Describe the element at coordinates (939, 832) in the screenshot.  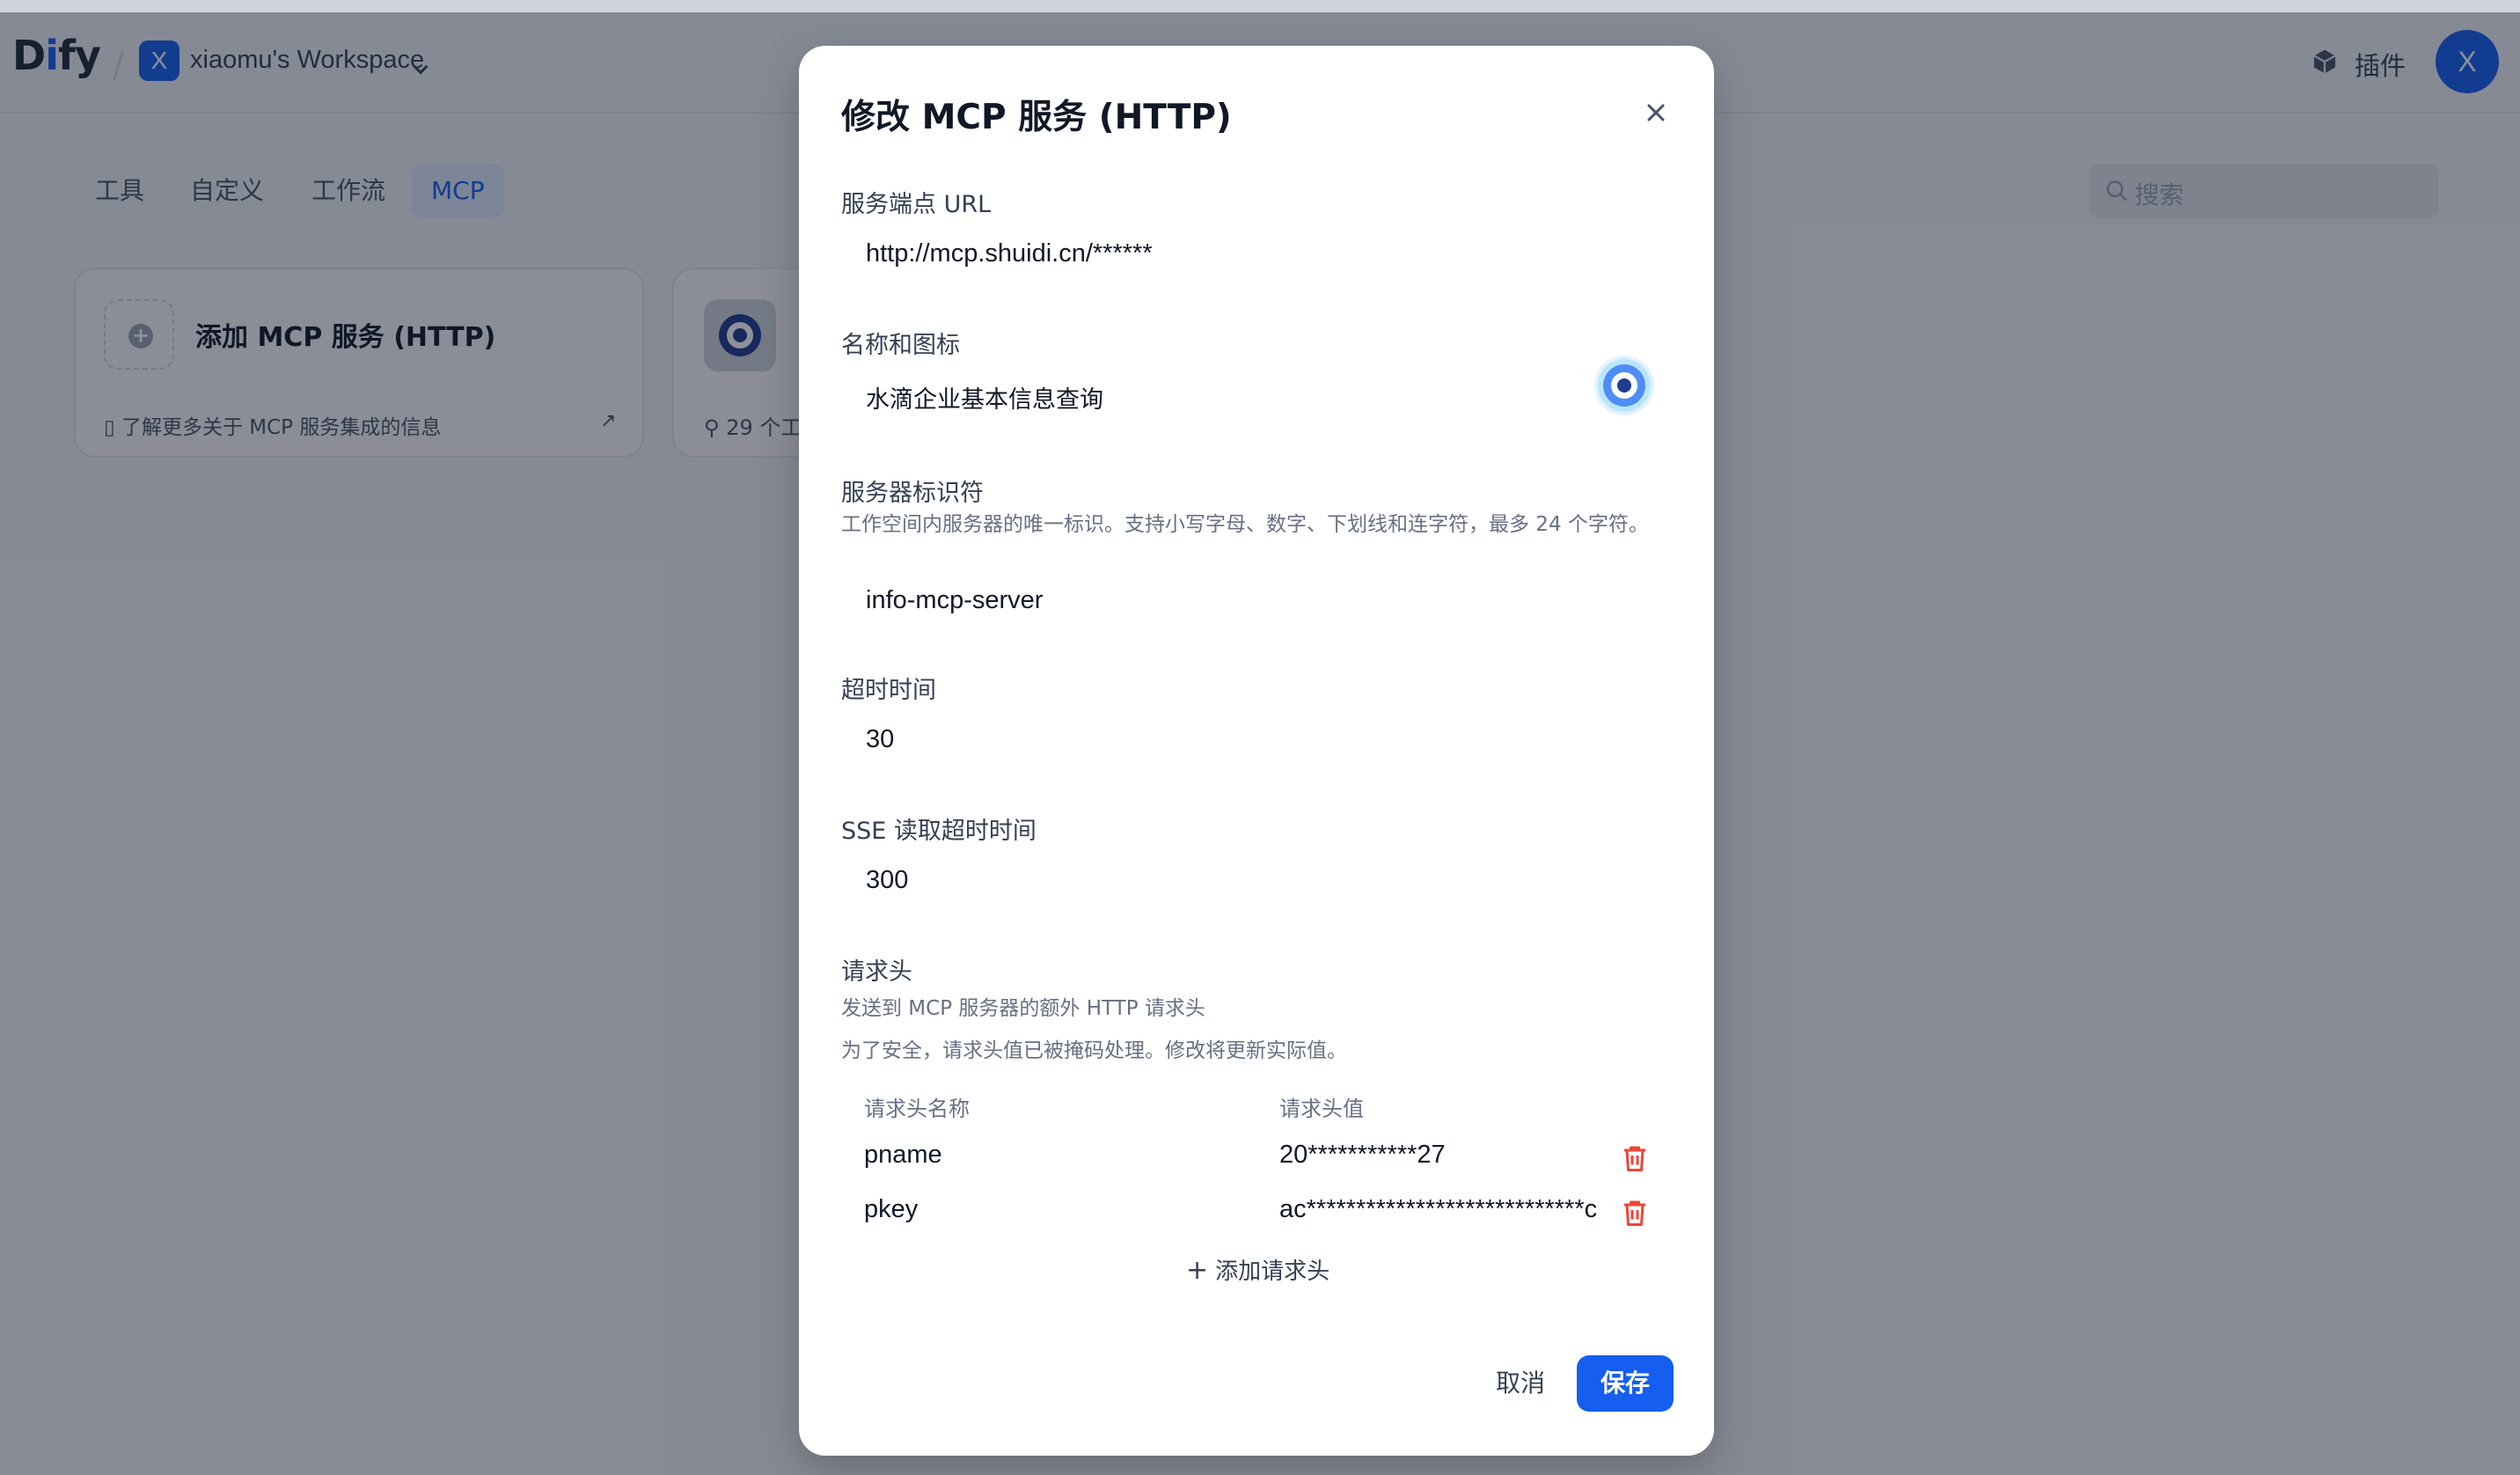
I see `sse-timeout-label: SSE 读取超时时间` at that location.